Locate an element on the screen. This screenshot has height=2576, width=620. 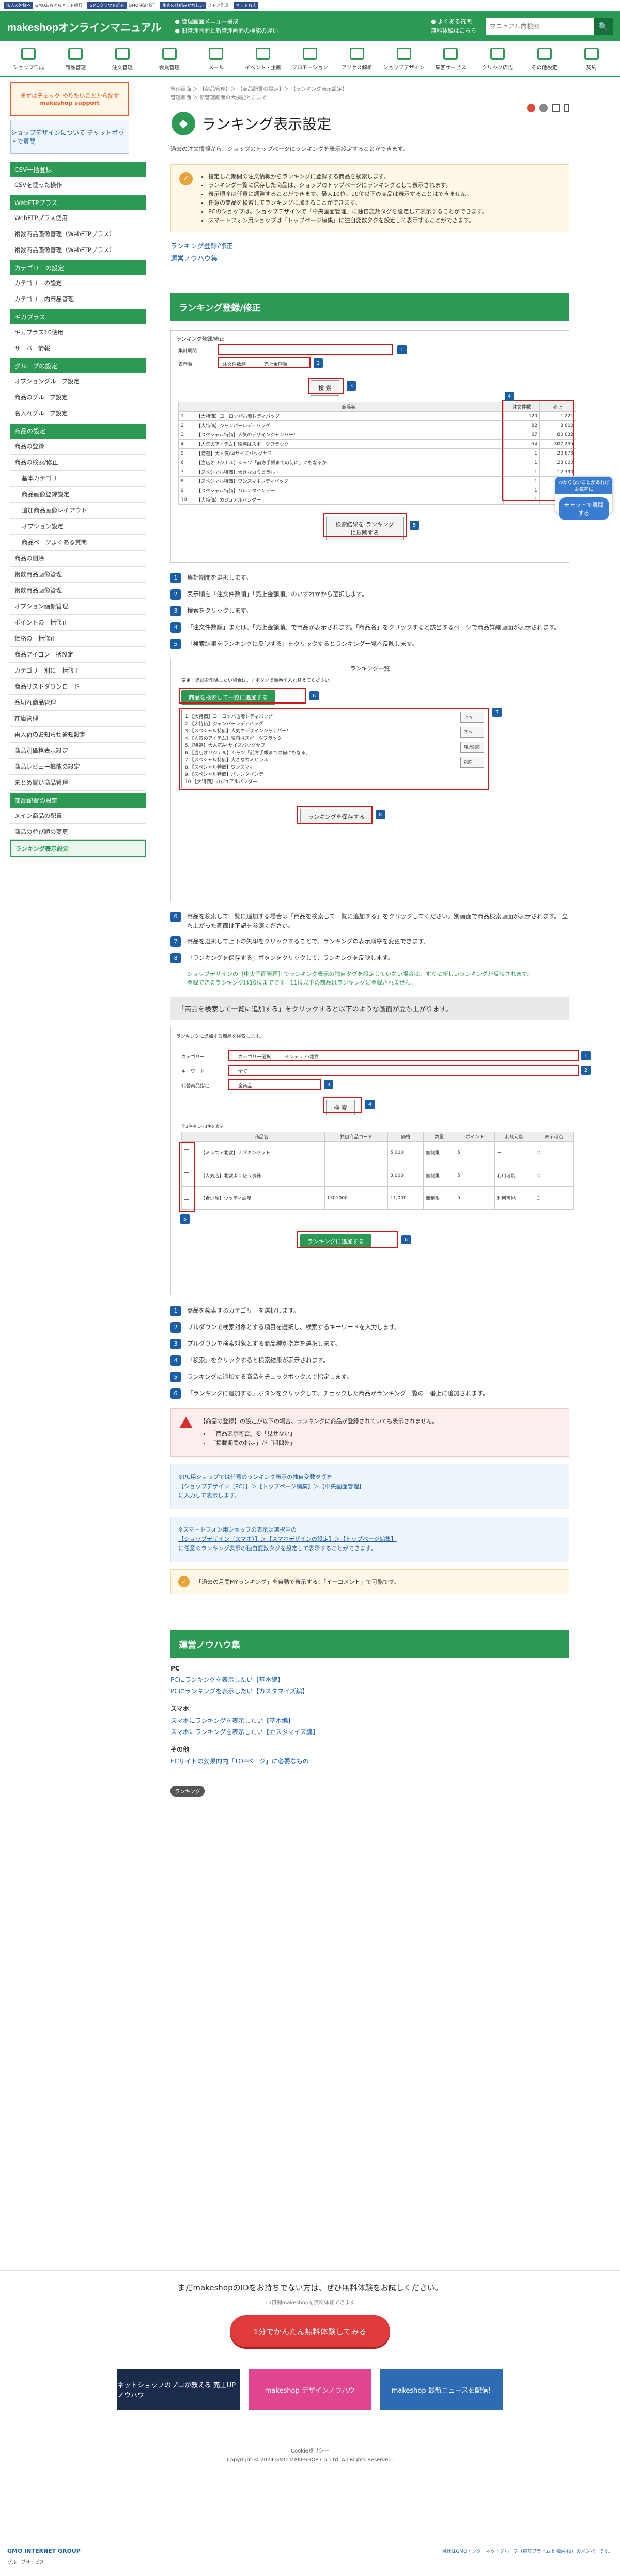
sidebar-item: 商品の検索/修正 is located at coordinates (78, 463).